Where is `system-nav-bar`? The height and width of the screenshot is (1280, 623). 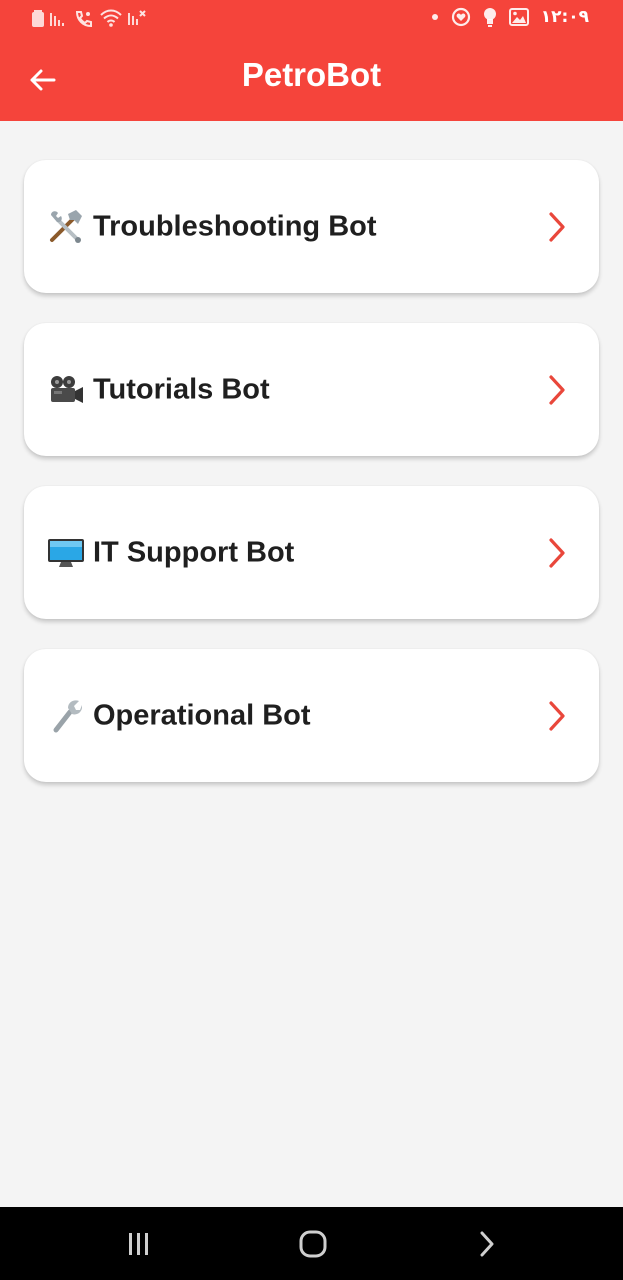
system-nav-bar is located at coordinates (311, 1243).